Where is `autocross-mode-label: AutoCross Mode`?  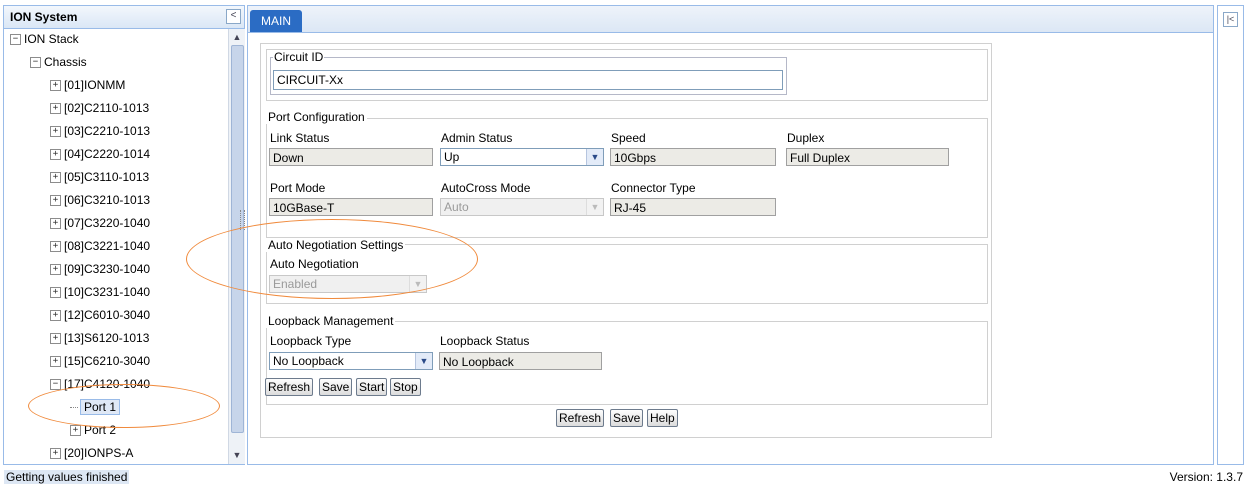
autocross-mode-label: AutoCross Mode is located at coordinates (486, 188).